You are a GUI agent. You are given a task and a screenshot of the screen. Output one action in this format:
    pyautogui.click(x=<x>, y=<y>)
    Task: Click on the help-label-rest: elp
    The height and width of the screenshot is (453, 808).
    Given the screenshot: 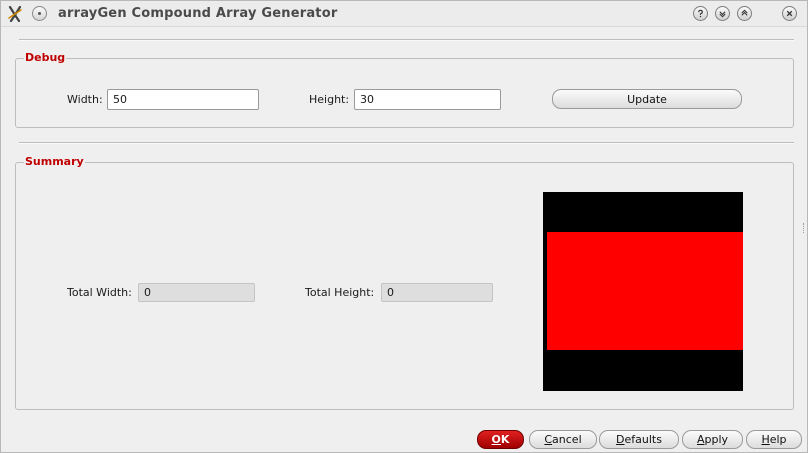 What is the action you would take?
    pyautogui.click(x=778, y=439)
    